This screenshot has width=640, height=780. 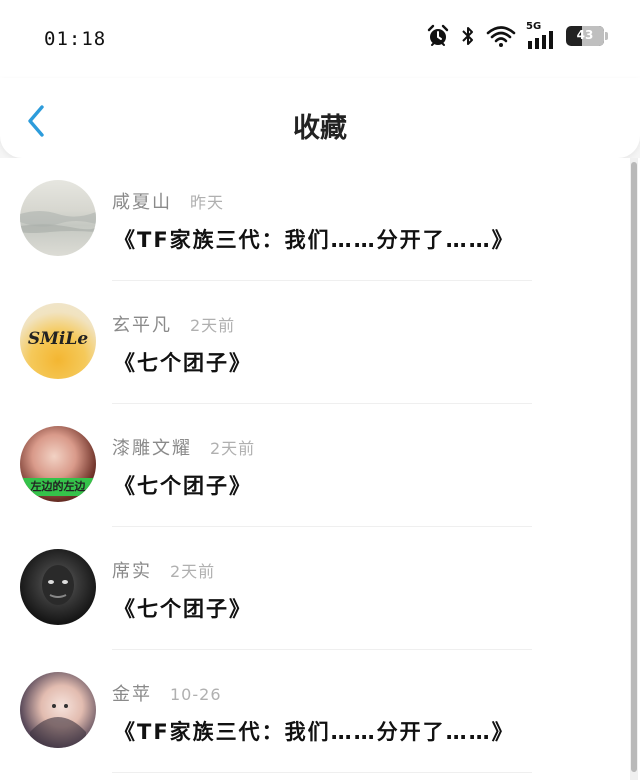 I want to click on favorite-time: 10-26, so click(x=196, y=694).